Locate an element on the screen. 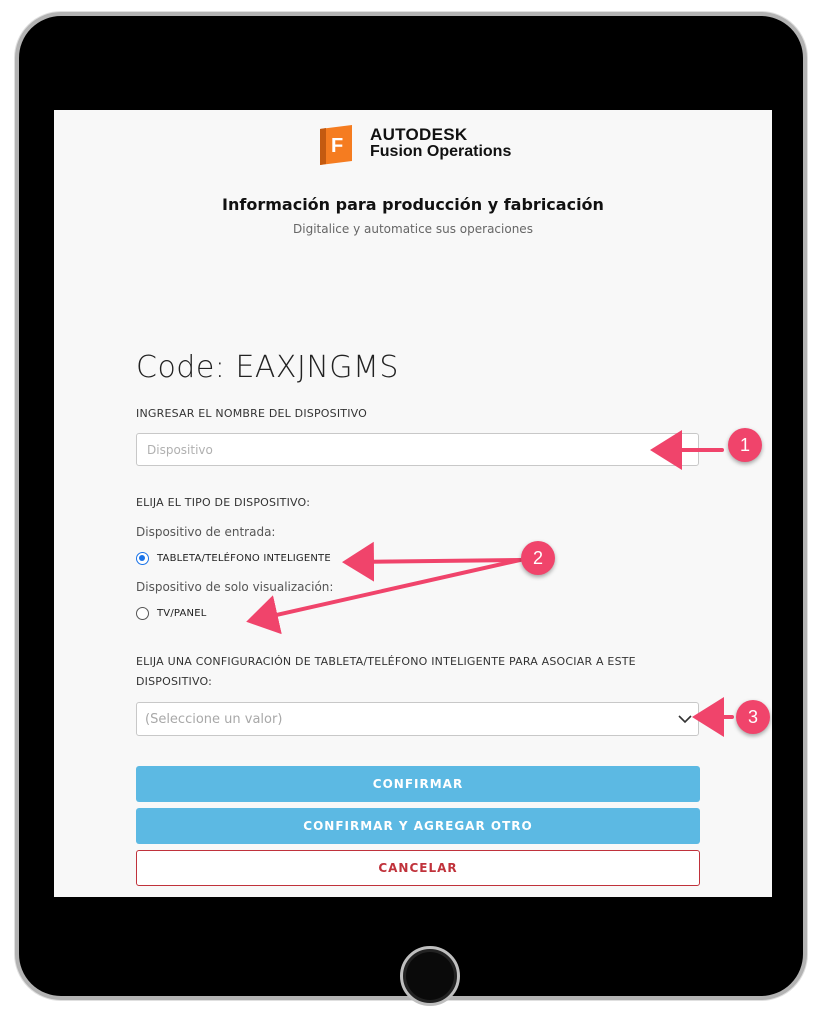 This screenshot has height=1015, width=823. annotation-badge-2: 2 is located at coordinates (538, 558).